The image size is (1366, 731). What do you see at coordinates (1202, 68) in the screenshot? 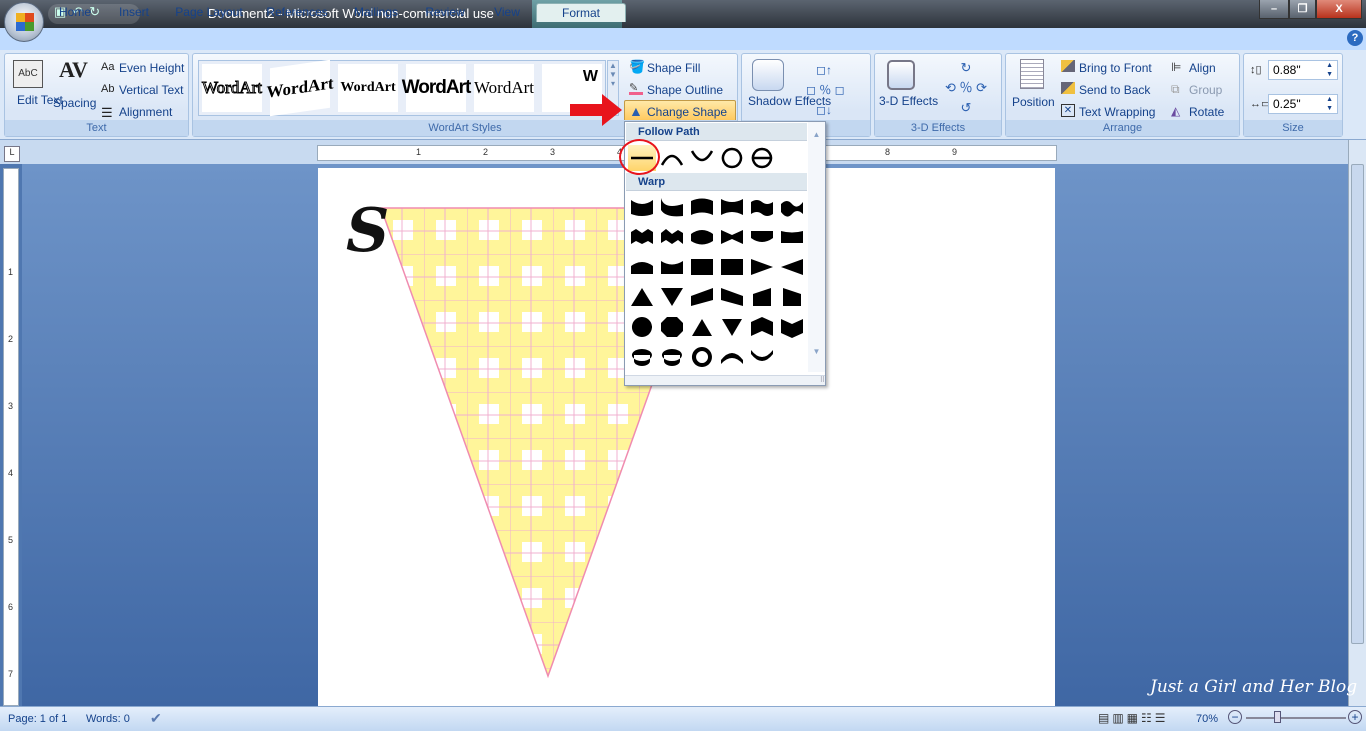
I see `align-button: Align` at bounding box center [1202, 68].